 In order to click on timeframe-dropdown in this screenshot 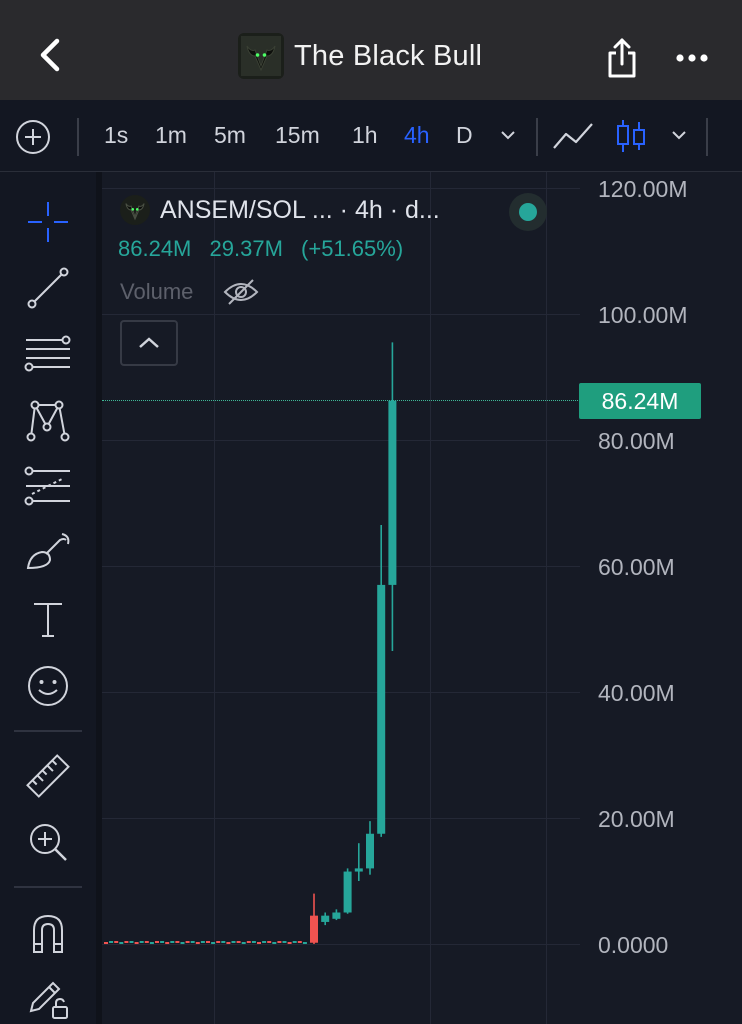, I will do `click(508, 135)`.